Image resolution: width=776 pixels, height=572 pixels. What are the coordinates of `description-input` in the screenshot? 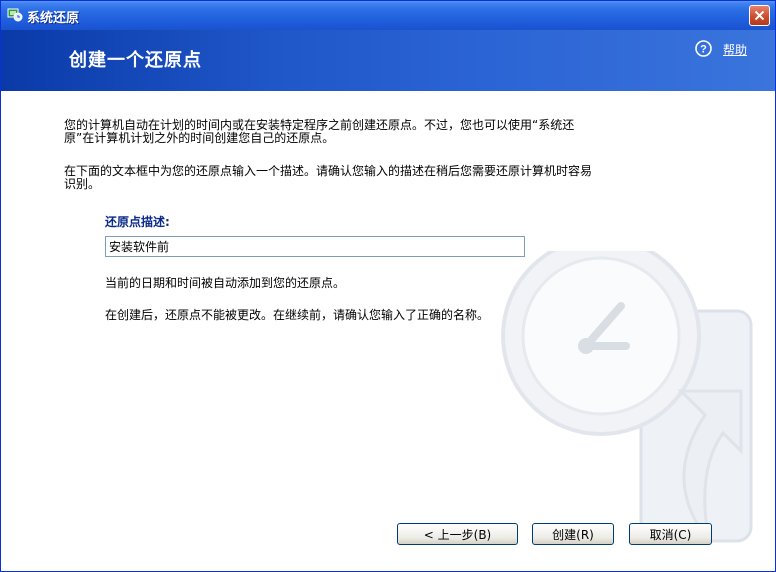 It's located at (315, 246).